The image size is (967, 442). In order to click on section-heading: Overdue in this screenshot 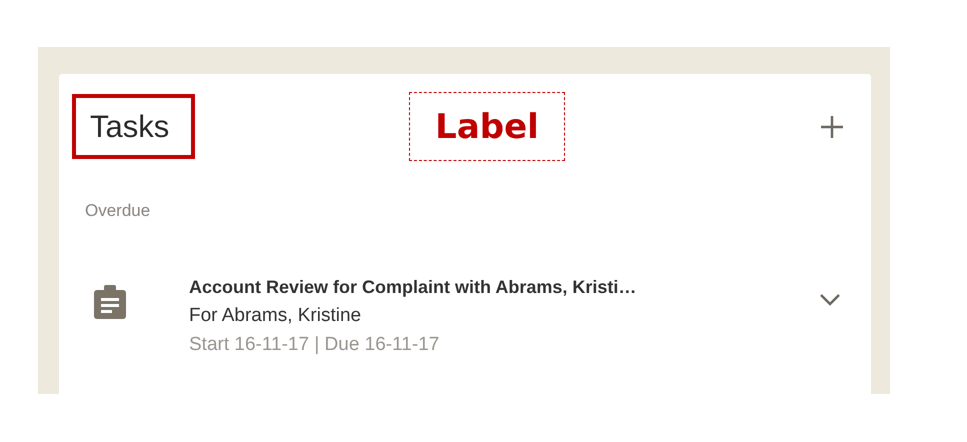, I will do `click(117, 211)`.